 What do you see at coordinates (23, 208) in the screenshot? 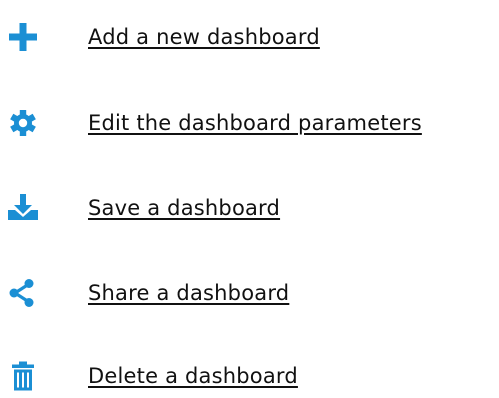
I see `download-tray-icon` at bounding box center [23, 208].